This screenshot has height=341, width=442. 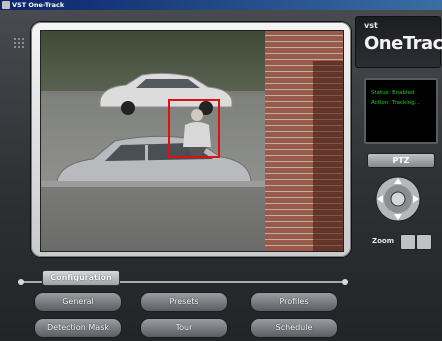 I want to click on brand-prefix: vst, so click(x=371, y=25).